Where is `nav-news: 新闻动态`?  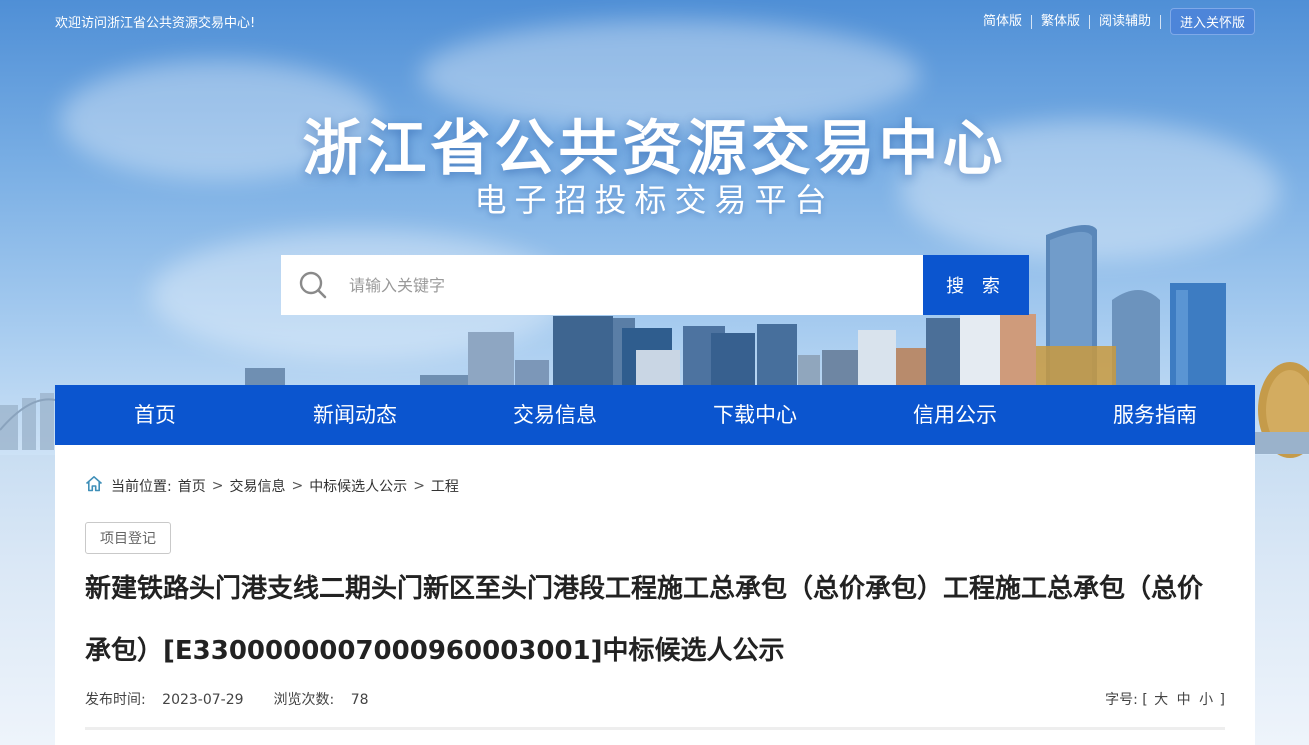
nav-news: 新闻动态 is located at coordinates (355, 415).